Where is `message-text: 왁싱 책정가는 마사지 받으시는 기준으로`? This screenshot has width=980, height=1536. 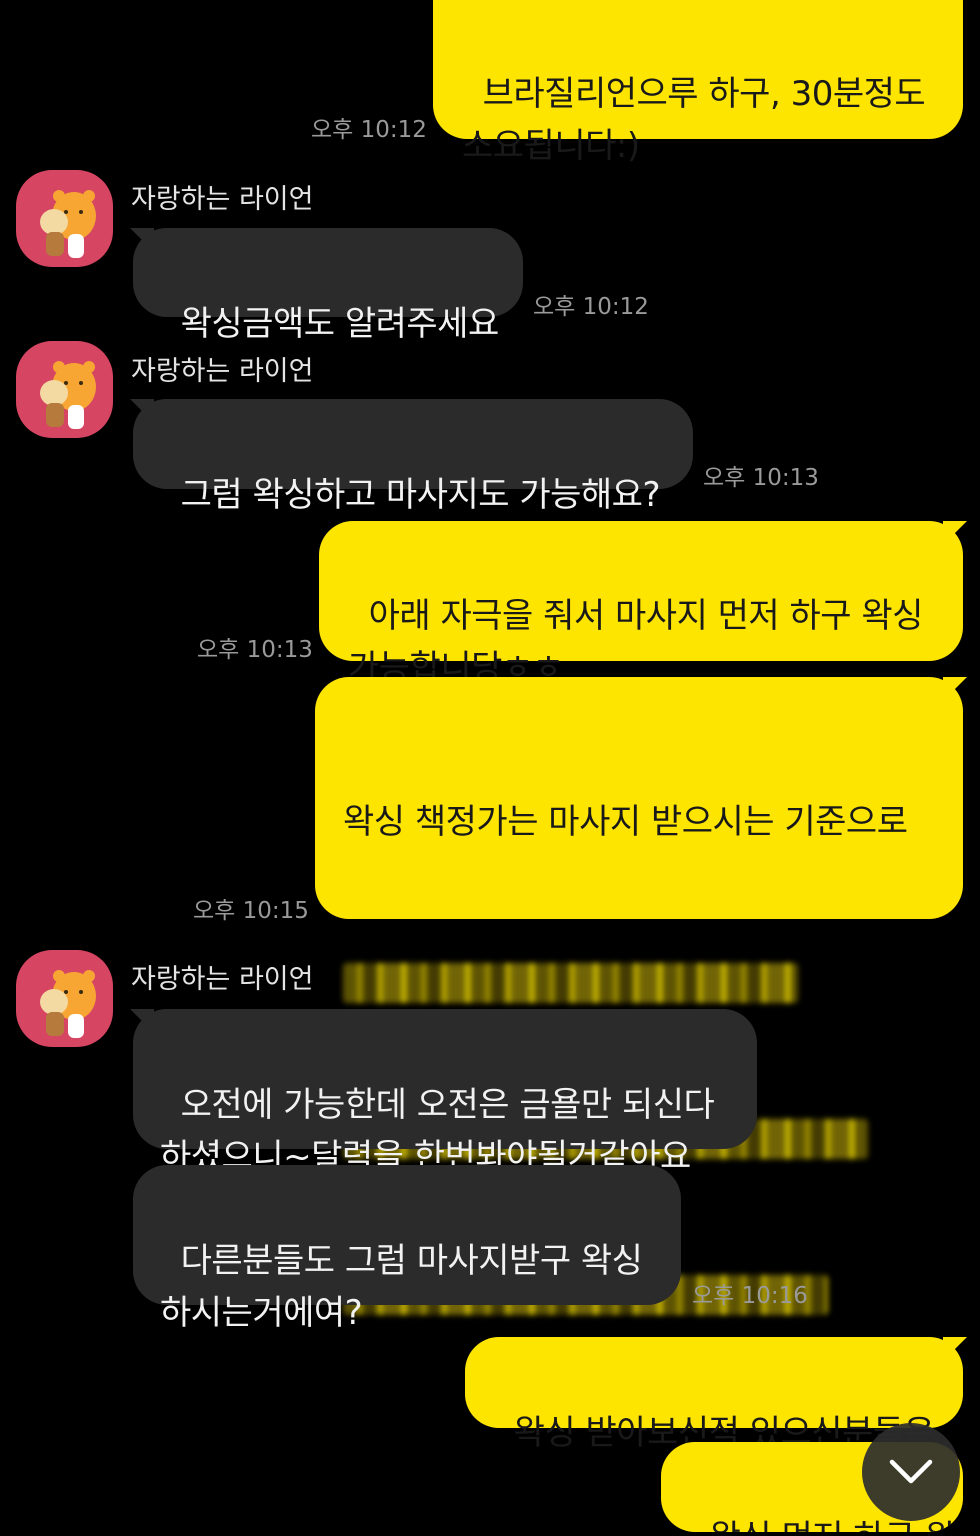
message-text: 왁싱 책정가는 마사지 받으시는 기준으로 is located at coordinates (625, 822).